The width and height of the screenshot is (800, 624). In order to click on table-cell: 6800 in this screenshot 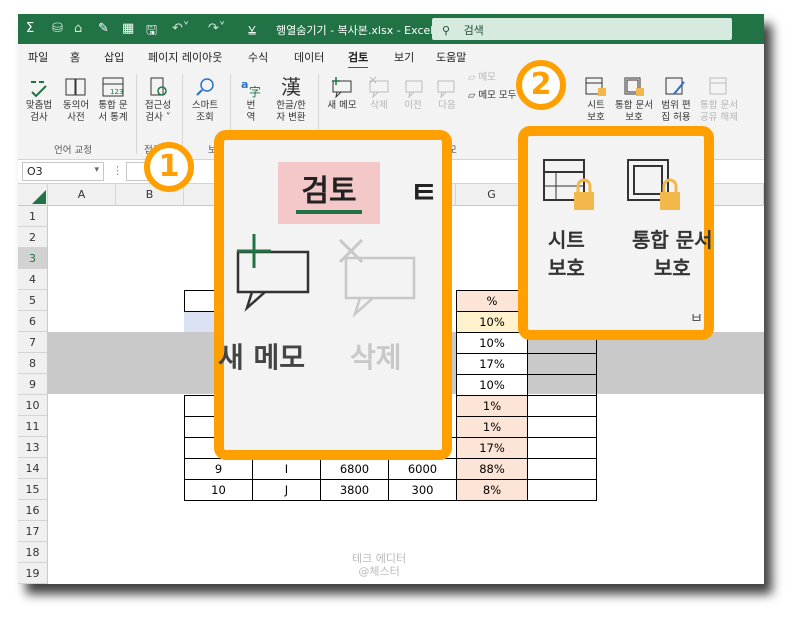, I will do `click(354, 469)`.